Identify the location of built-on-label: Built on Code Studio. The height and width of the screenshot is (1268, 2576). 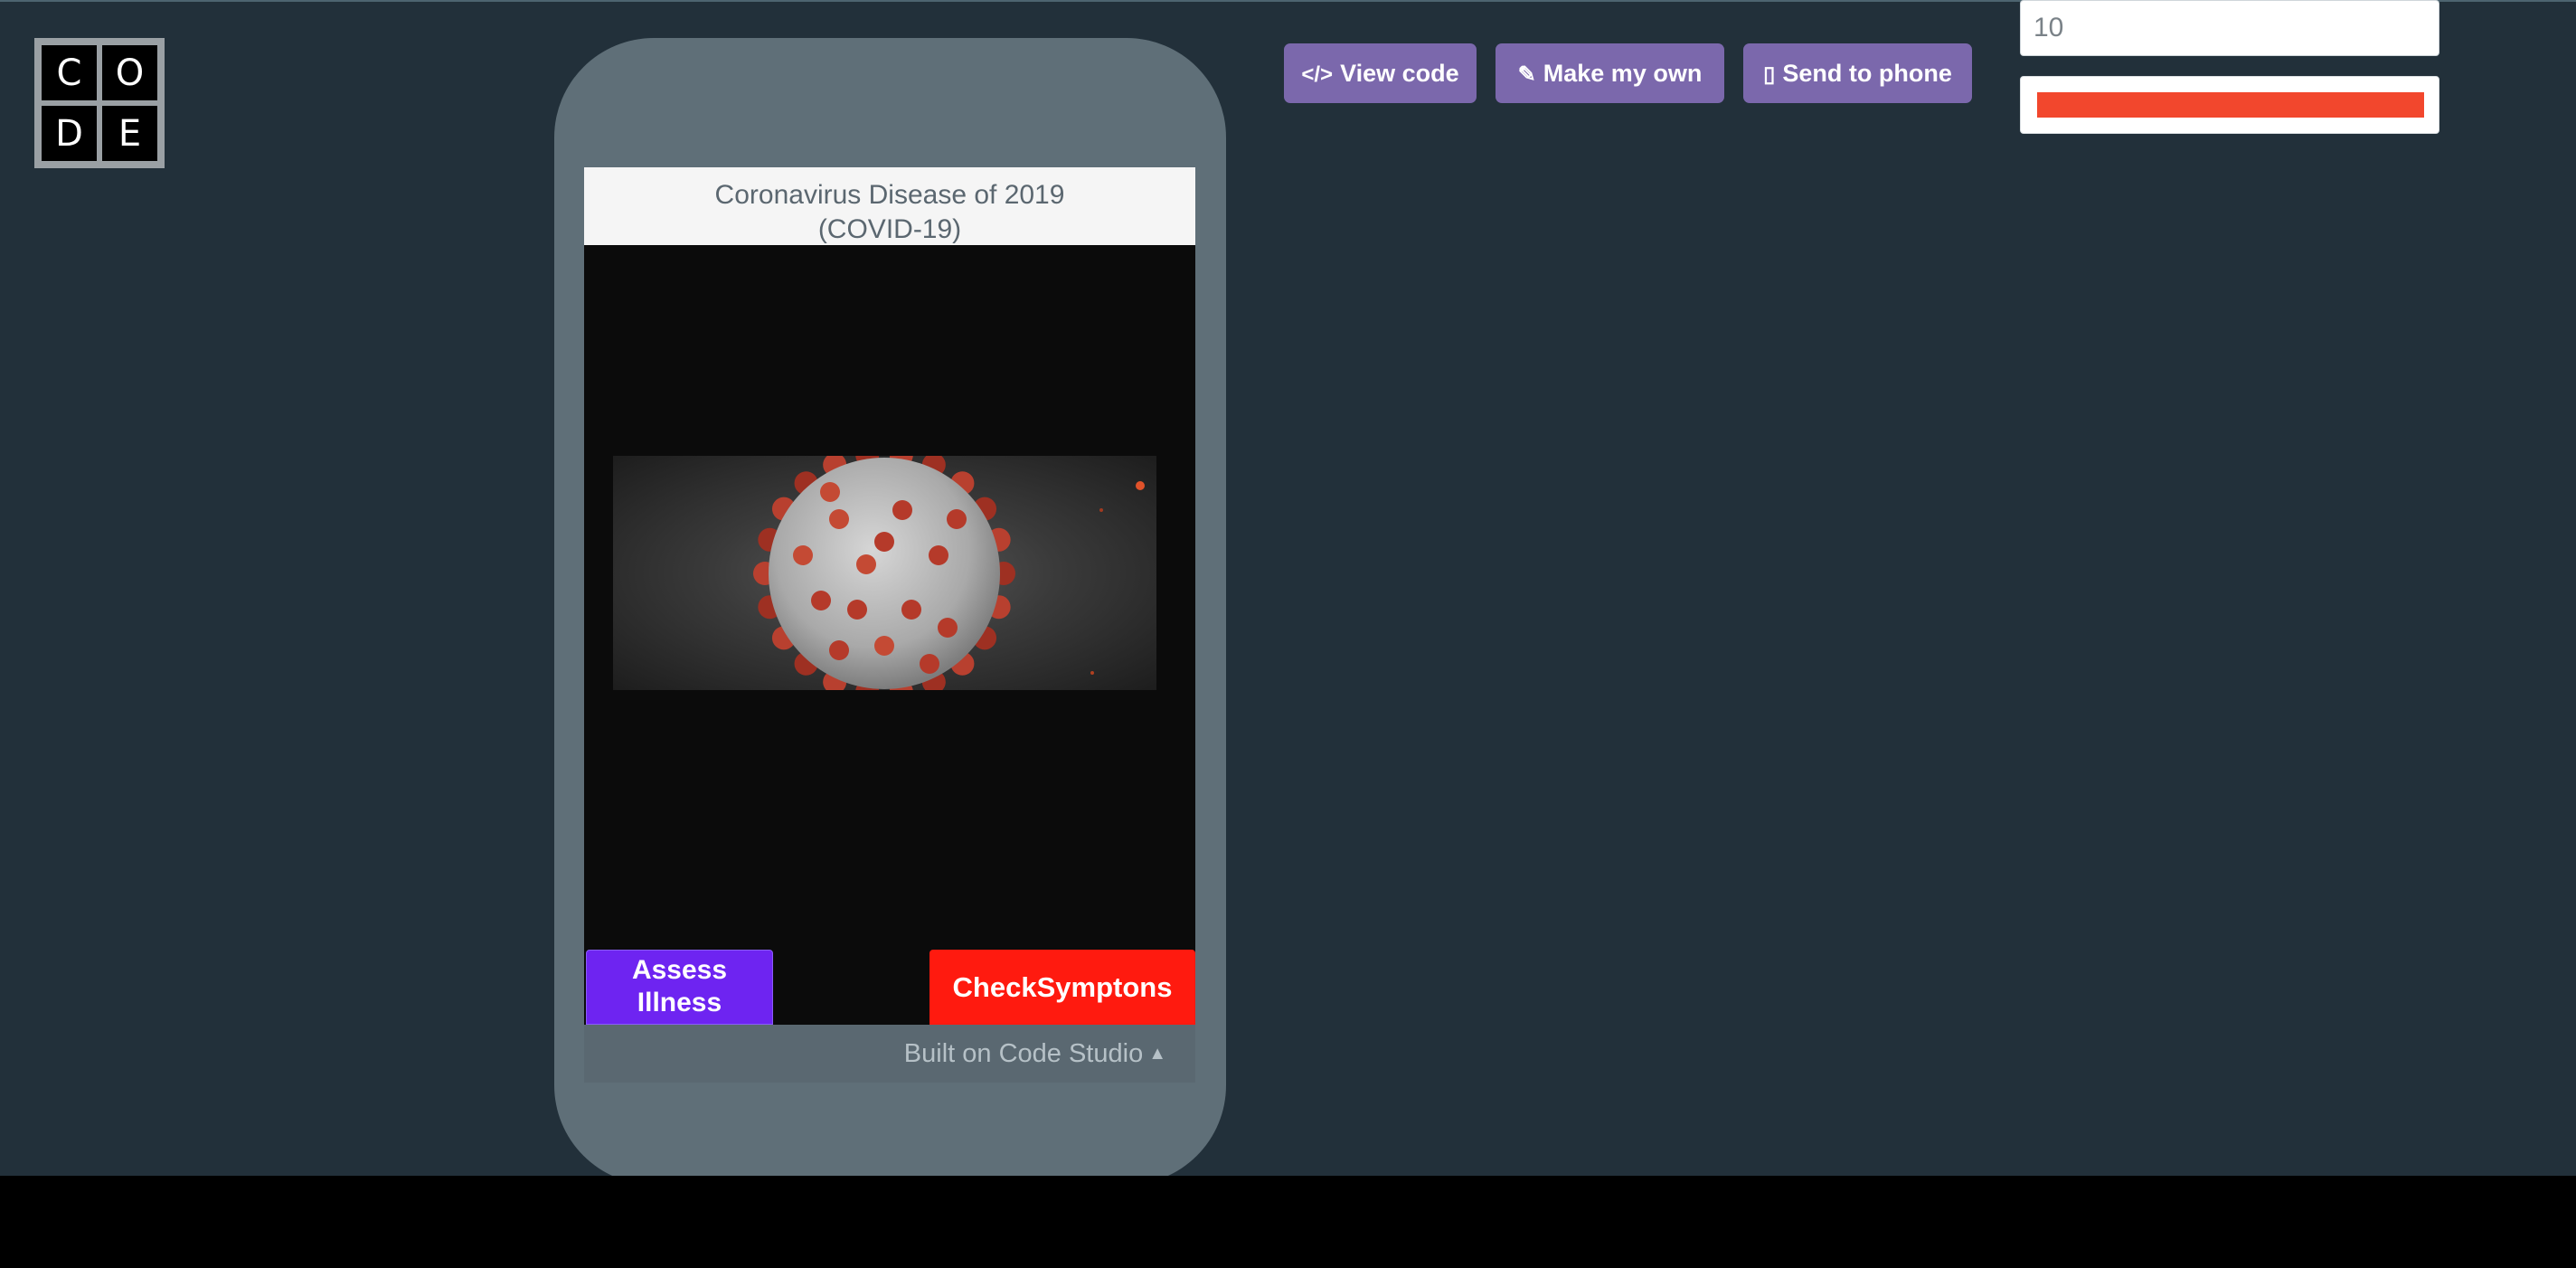
(1023, 1053).